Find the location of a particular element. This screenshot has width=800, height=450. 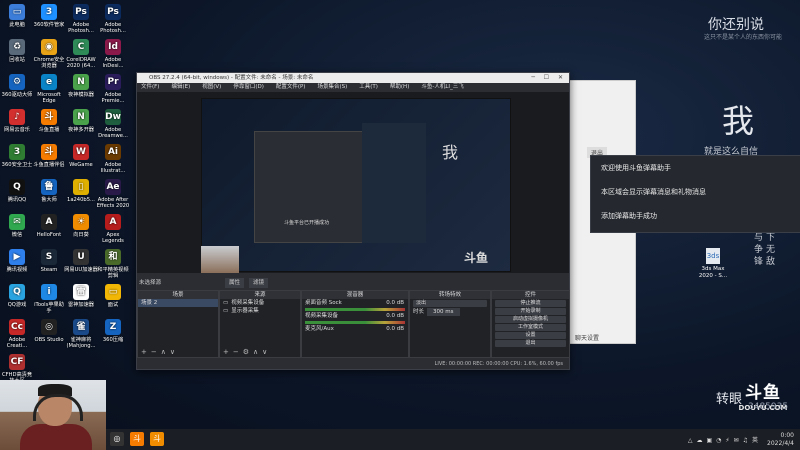

desktop-icon: ◎ OBS Studio is located at coordinates (49, 331).